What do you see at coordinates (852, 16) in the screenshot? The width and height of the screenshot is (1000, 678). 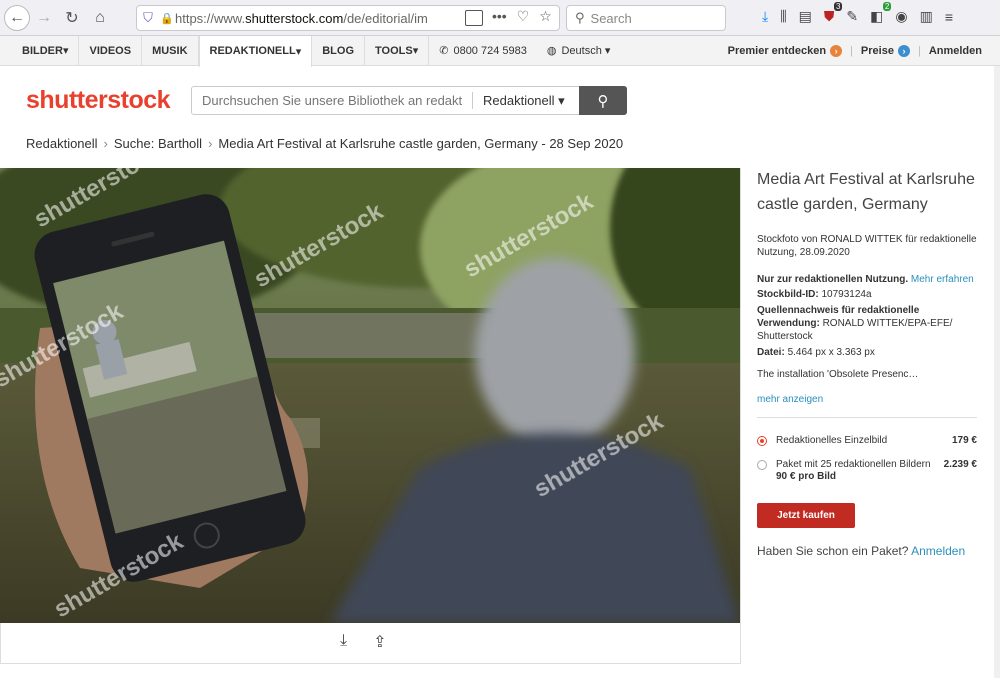 I see `extension-icon: ✎` at bounding box center [852, 16].